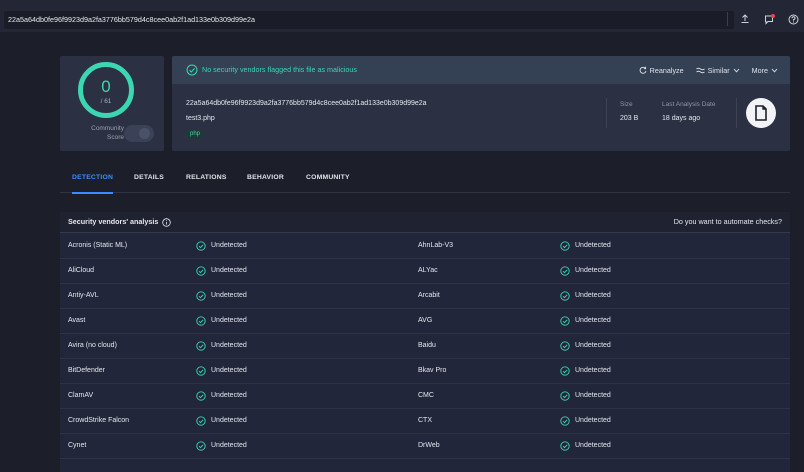 The height and width of the screenshot is (472, 804). I want to click on community-score-vote, so click(139, 133).